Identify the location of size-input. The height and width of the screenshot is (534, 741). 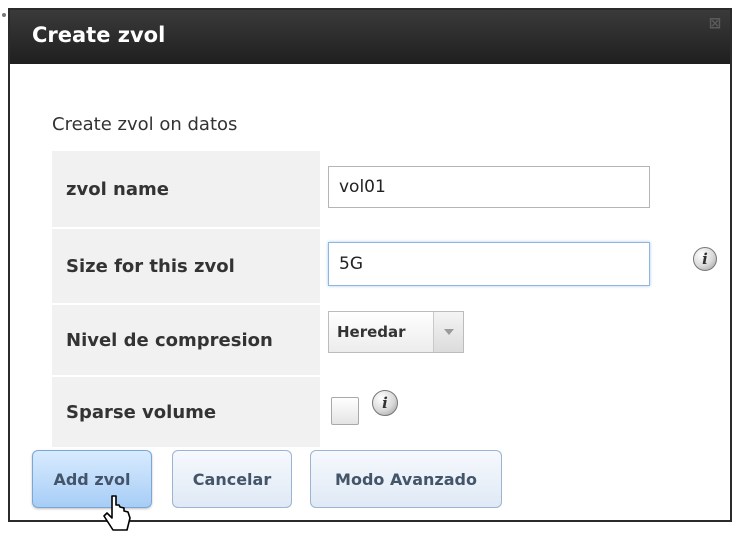
(489, 264).